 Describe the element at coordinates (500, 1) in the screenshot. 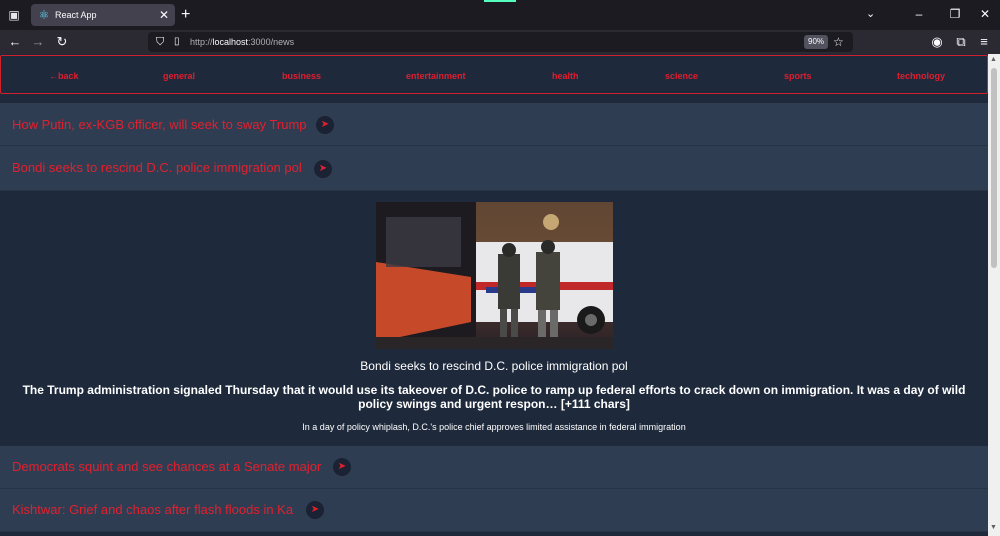

I see `tab-strip-accent` at that location.